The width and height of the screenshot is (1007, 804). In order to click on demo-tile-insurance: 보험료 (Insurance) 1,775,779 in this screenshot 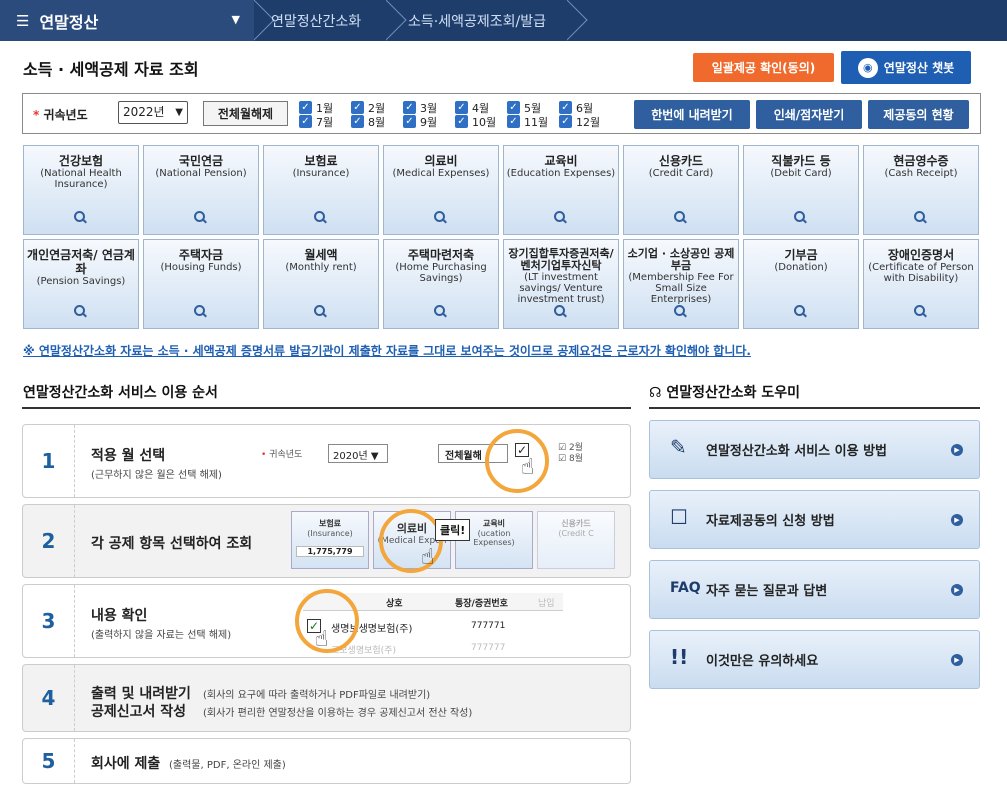, I will do `click(330, 540)`.